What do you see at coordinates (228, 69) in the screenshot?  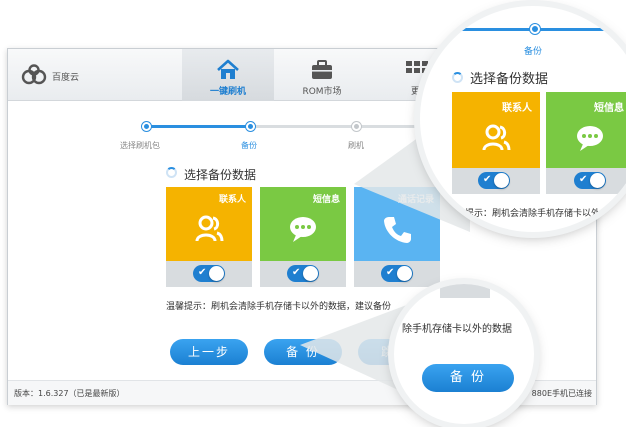 I see `home-icon` at bounding box center [228, 69].